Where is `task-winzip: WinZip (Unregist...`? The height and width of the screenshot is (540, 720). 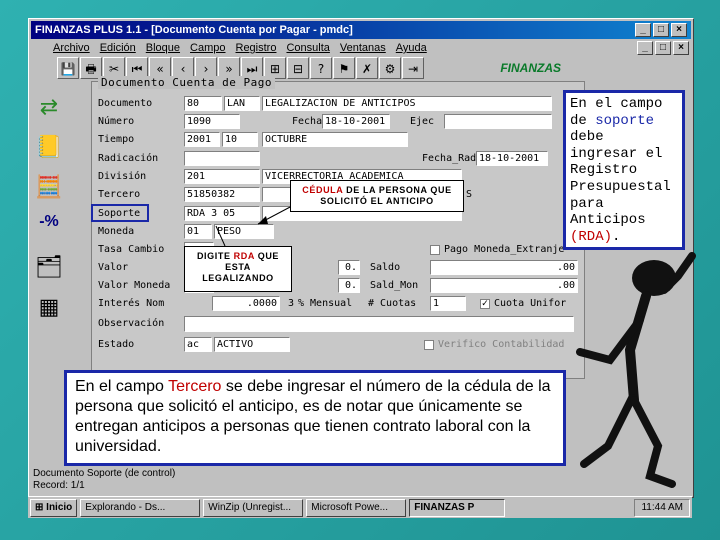
task-winzip: WinZip (Unregist... is located at coordinates (253, 508).